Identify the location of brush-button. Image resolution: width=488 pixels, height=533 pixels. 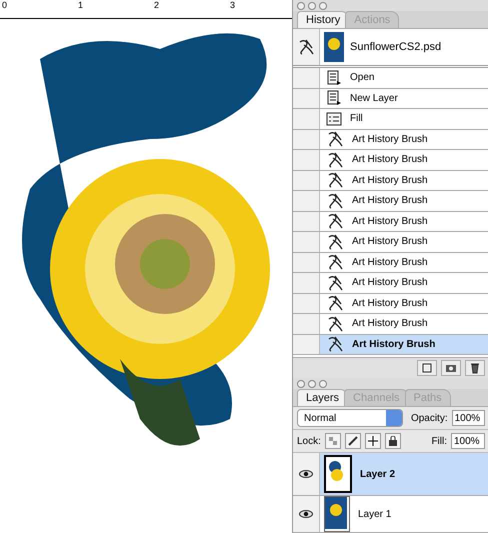
(352, 441).